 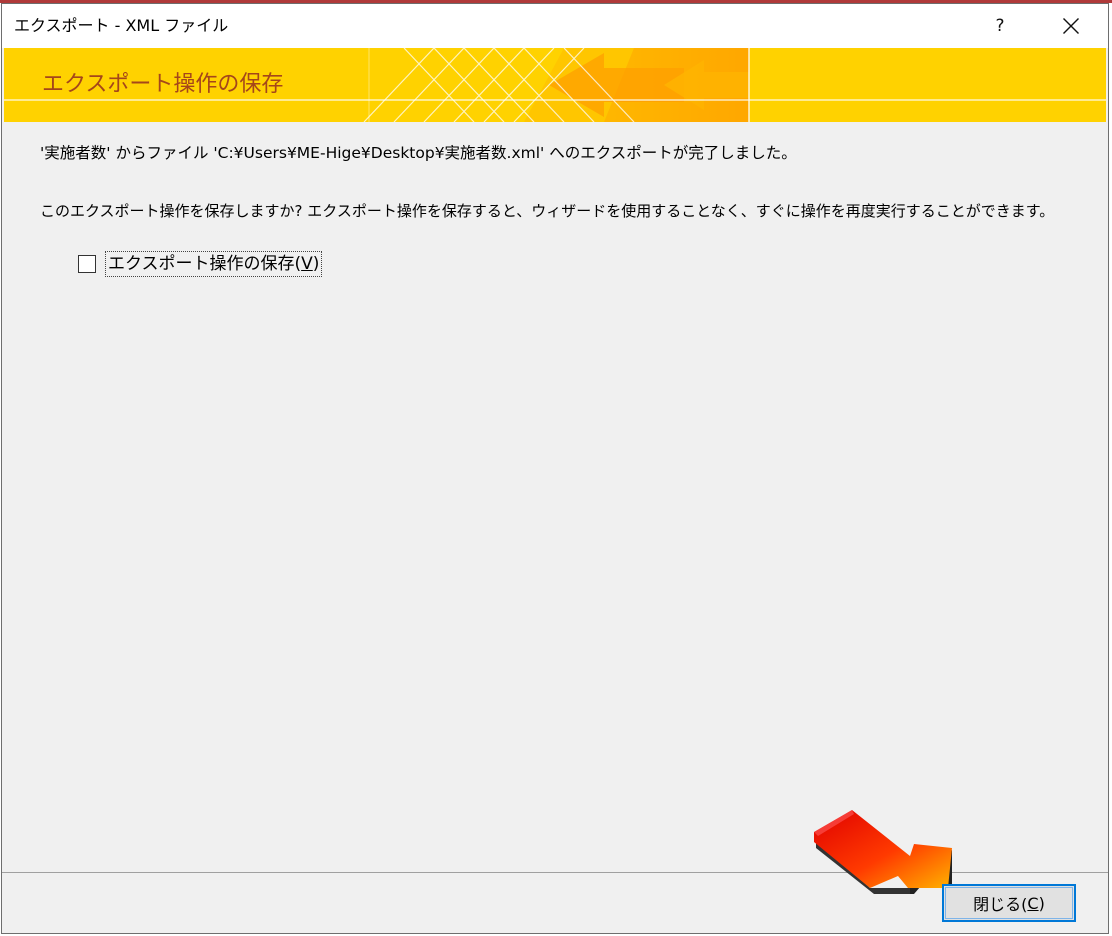 I want to click on close-label-suffix: ), so click(x=1041, y=903).